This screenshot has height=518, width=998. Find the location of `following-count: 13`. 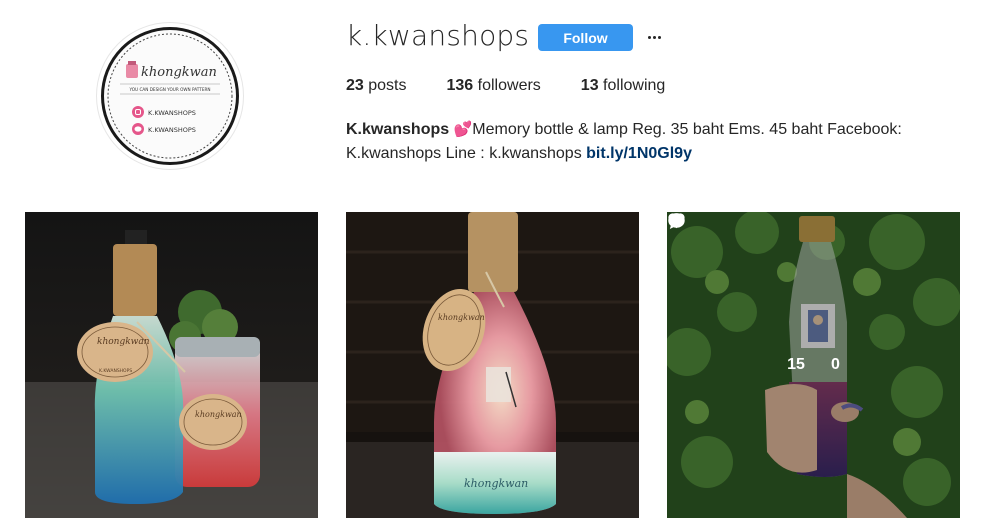

following-count: 13 is located at coordinates (589, 85).